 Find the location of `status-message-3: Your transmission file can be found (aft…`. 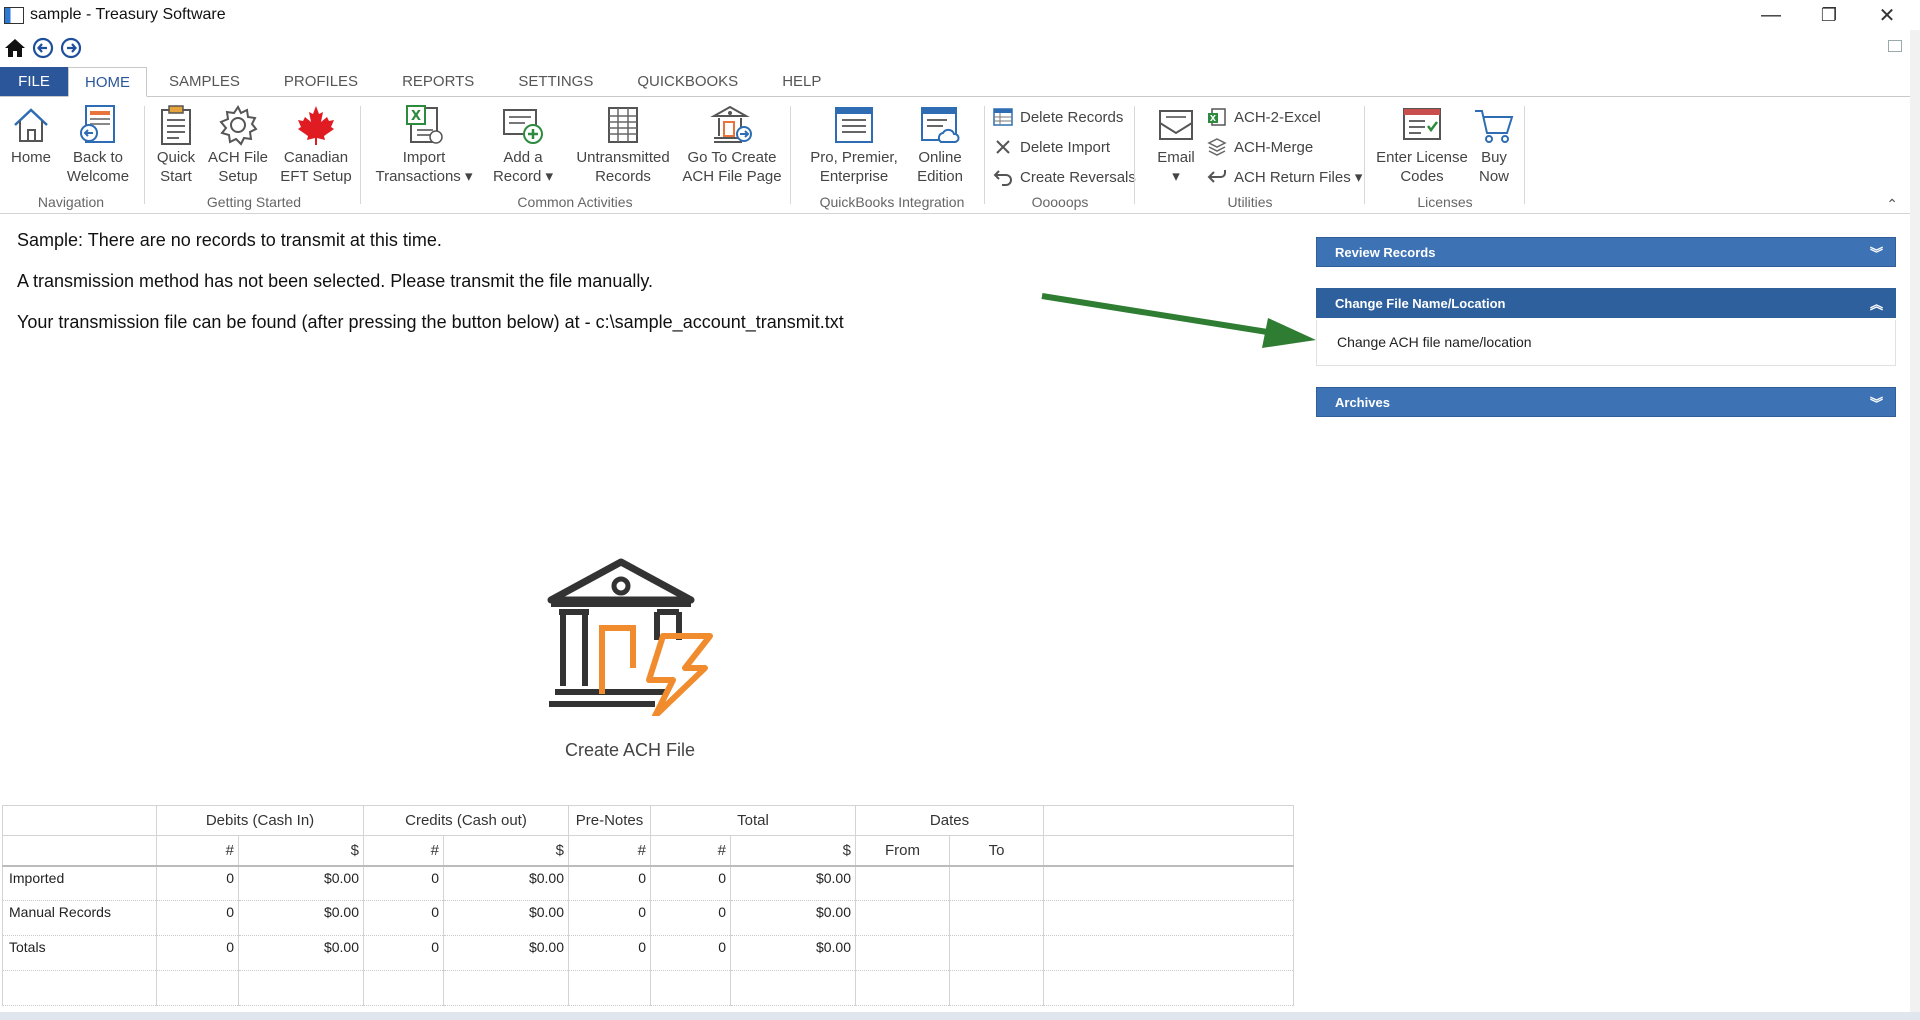

status-message-3: Your transmission file can be found (aft… is located at coordinates (430, 322).